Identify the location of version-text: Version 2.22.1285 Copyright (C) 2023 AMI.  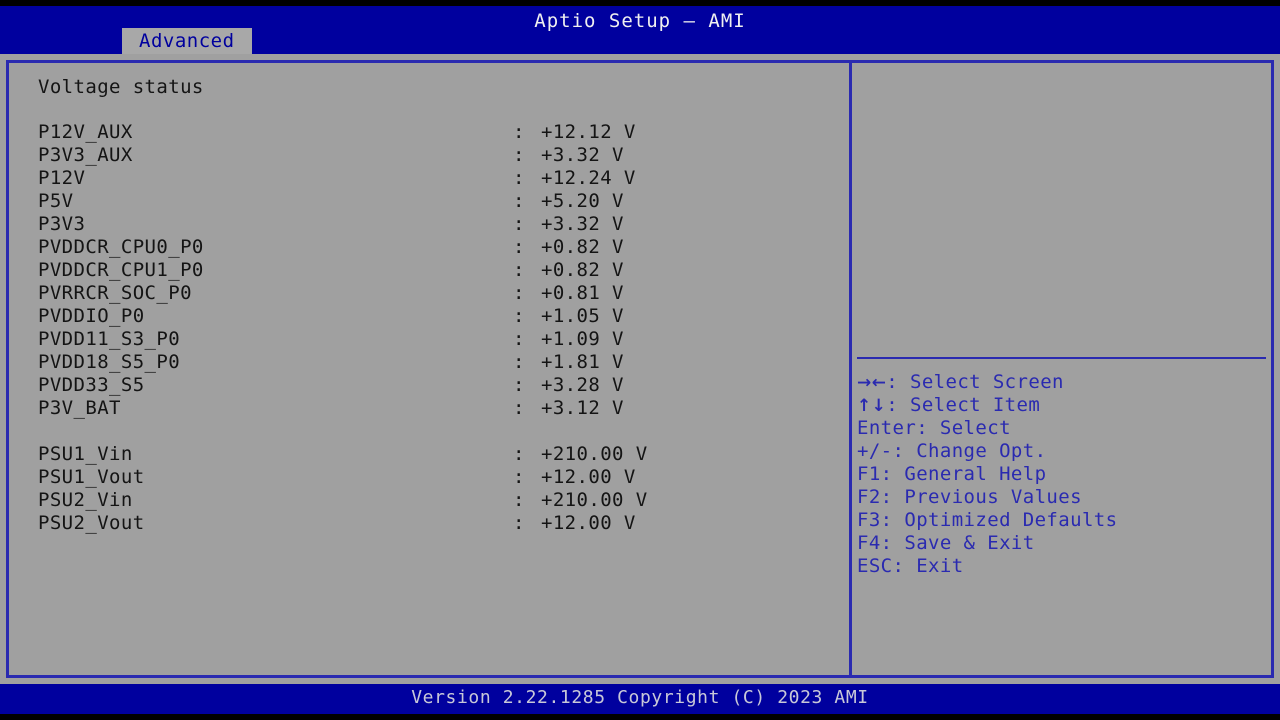
(640, 697).